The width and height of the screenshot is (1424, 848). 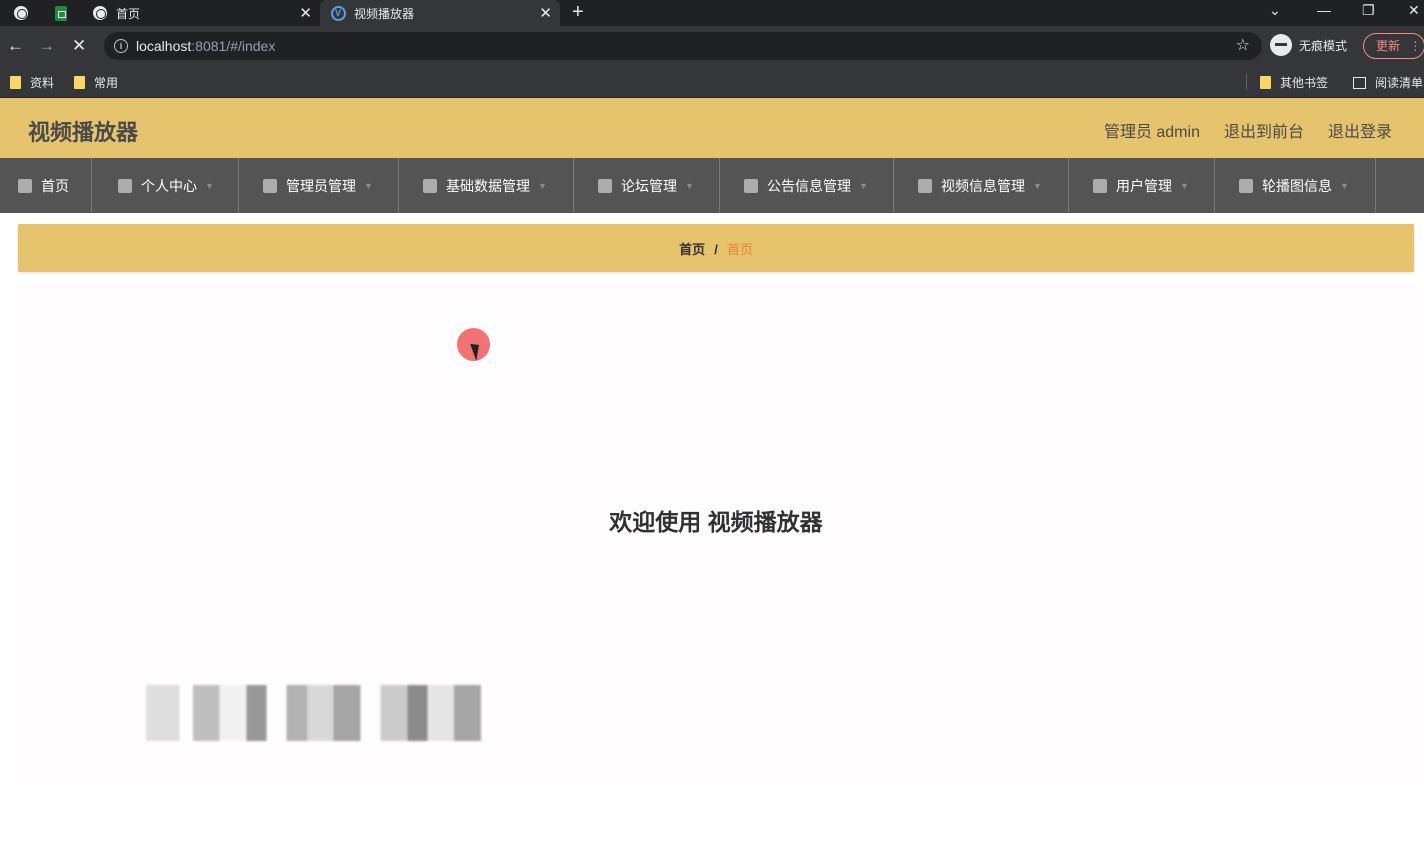 I want to click on welcome-text: 欢迎使用 视频播放器, so click(x=716, y=522).